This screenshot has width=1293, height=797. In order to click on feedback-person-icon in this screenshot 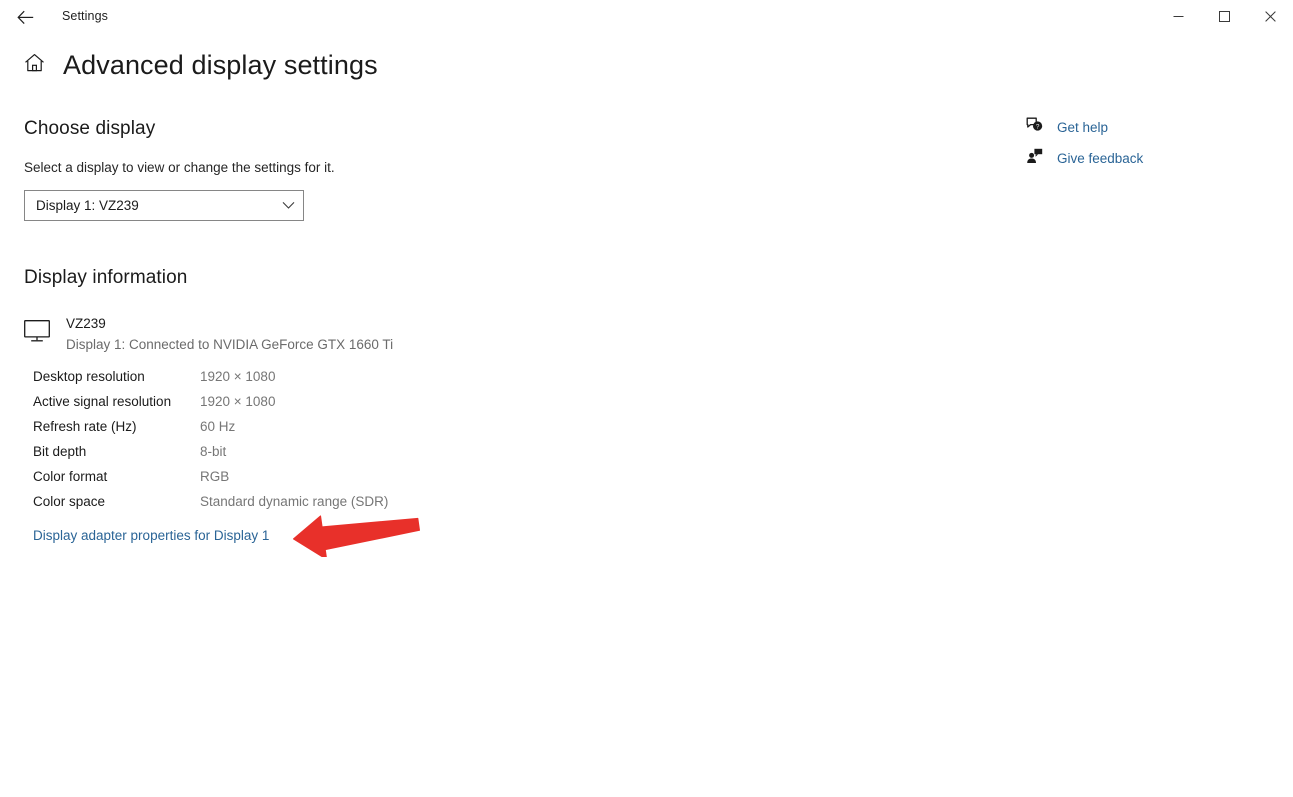, I will do `click(1034, 158)`.